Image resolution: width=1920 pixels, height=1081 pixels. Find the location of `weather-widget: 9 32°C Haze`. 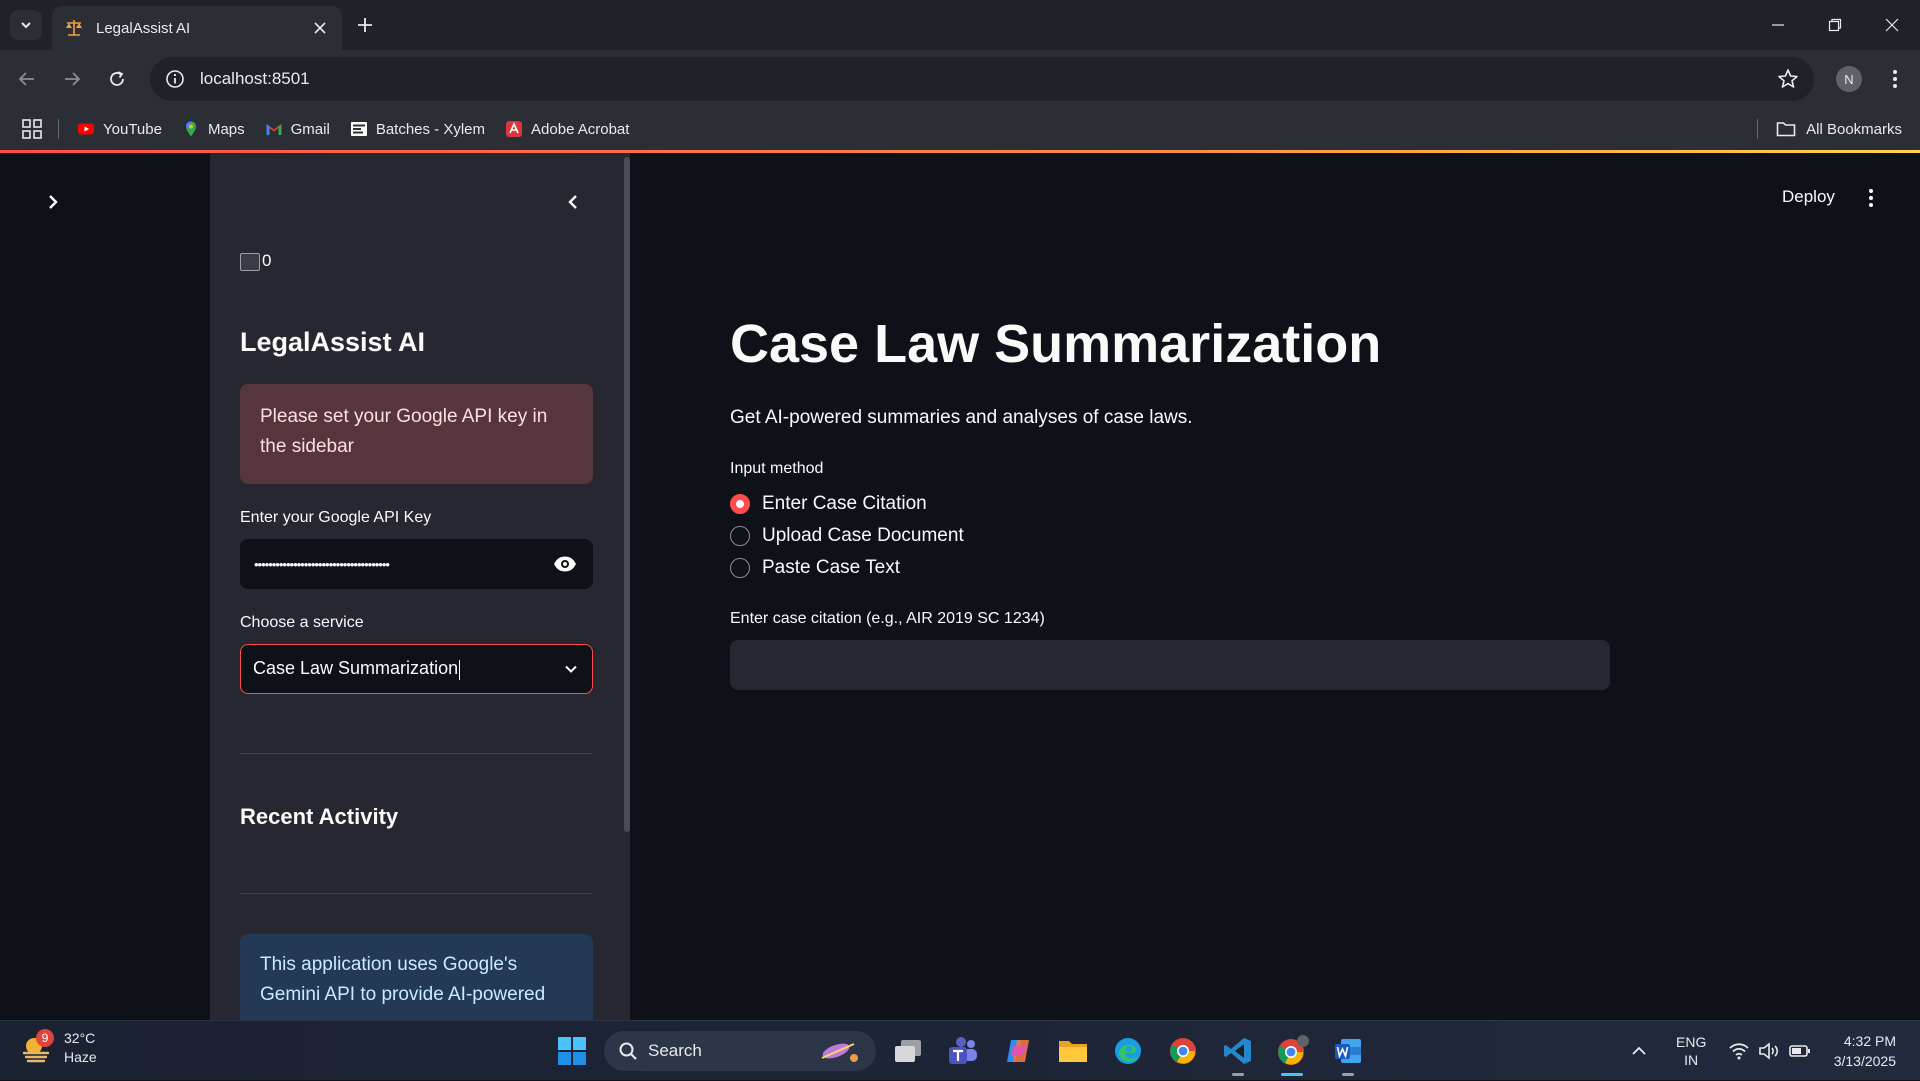

weather-widget: 9 32°C Haze is located at coordinates (58, 1048).